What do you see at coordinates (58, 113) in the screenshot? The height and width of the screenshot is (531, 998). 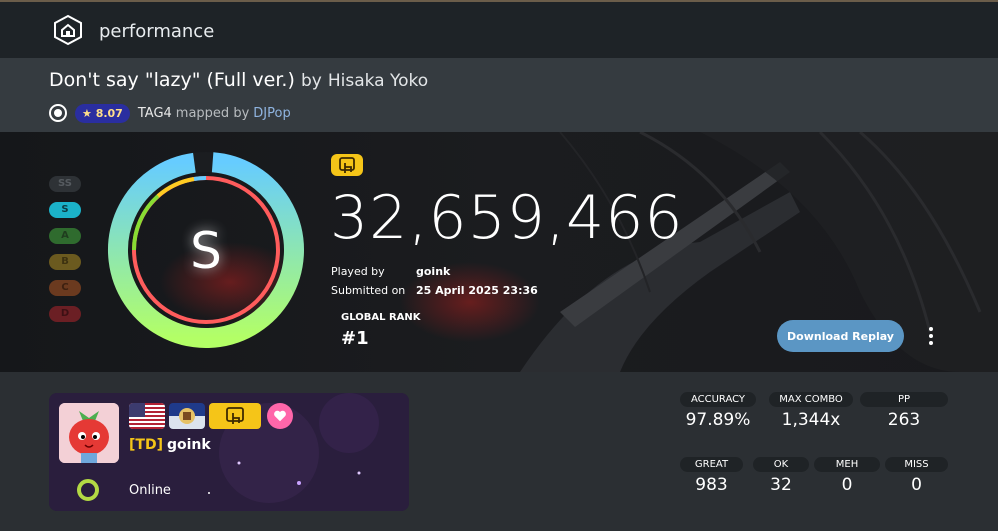 I see `ruleset-icon` at bounding box center [58, 113].